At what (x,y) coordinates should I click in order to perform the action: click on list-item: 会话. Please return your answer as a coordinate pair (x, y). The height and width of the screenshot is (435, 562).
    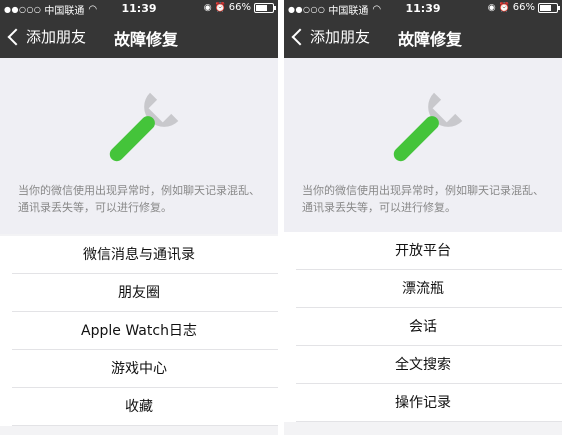
    Looking at the image, I should click on (423, 327).